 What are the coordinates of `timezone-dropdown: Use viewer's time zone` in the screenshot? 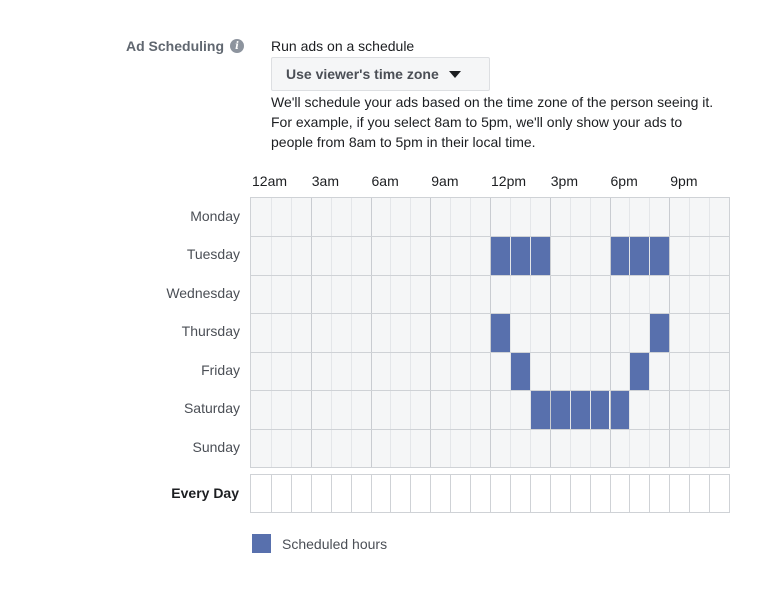 It's located at (380, 74).